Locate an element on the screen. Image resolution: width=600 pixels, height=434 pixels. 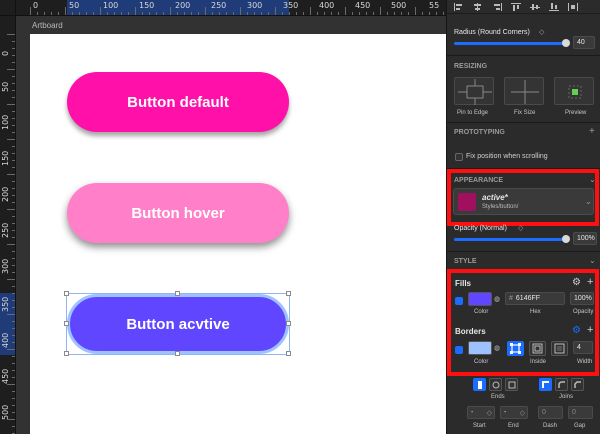
ruler-top-label: 300 is located at coordinates (255, 5).